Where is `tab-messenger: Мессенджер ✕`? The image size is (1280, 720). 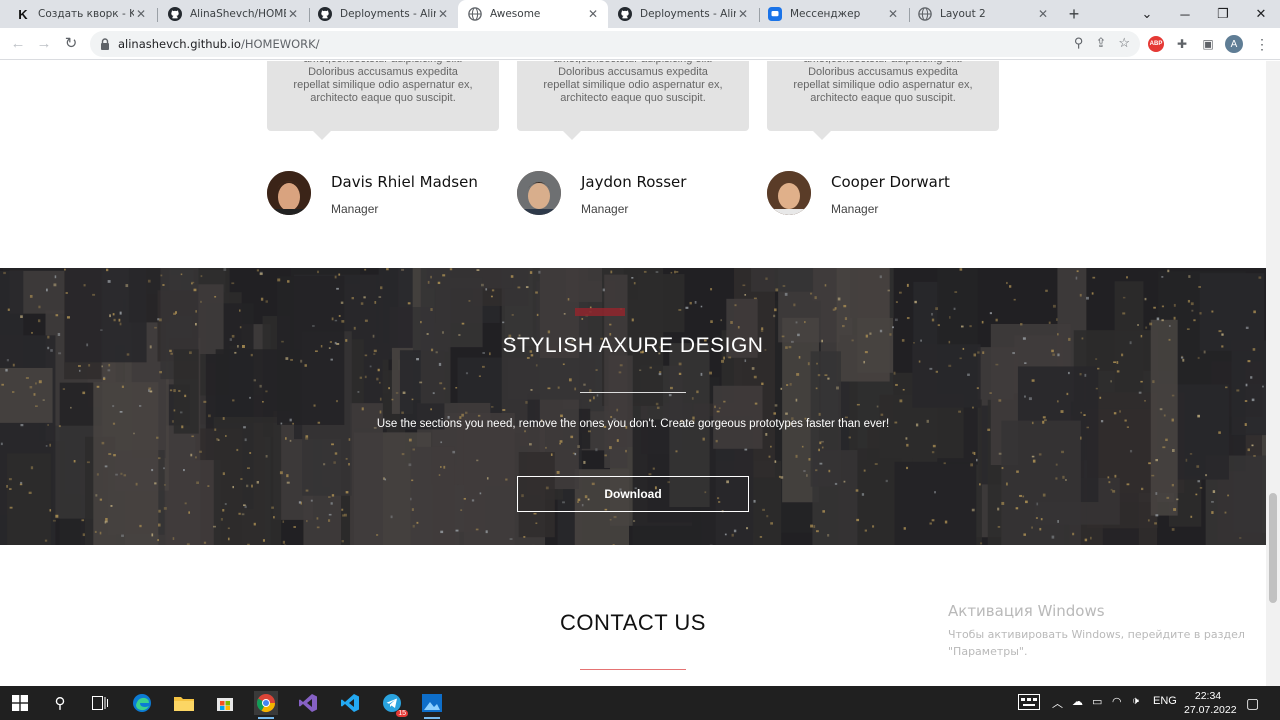 tab-messenger: Мессенджер ✕ is located at coordinates (833, 14).